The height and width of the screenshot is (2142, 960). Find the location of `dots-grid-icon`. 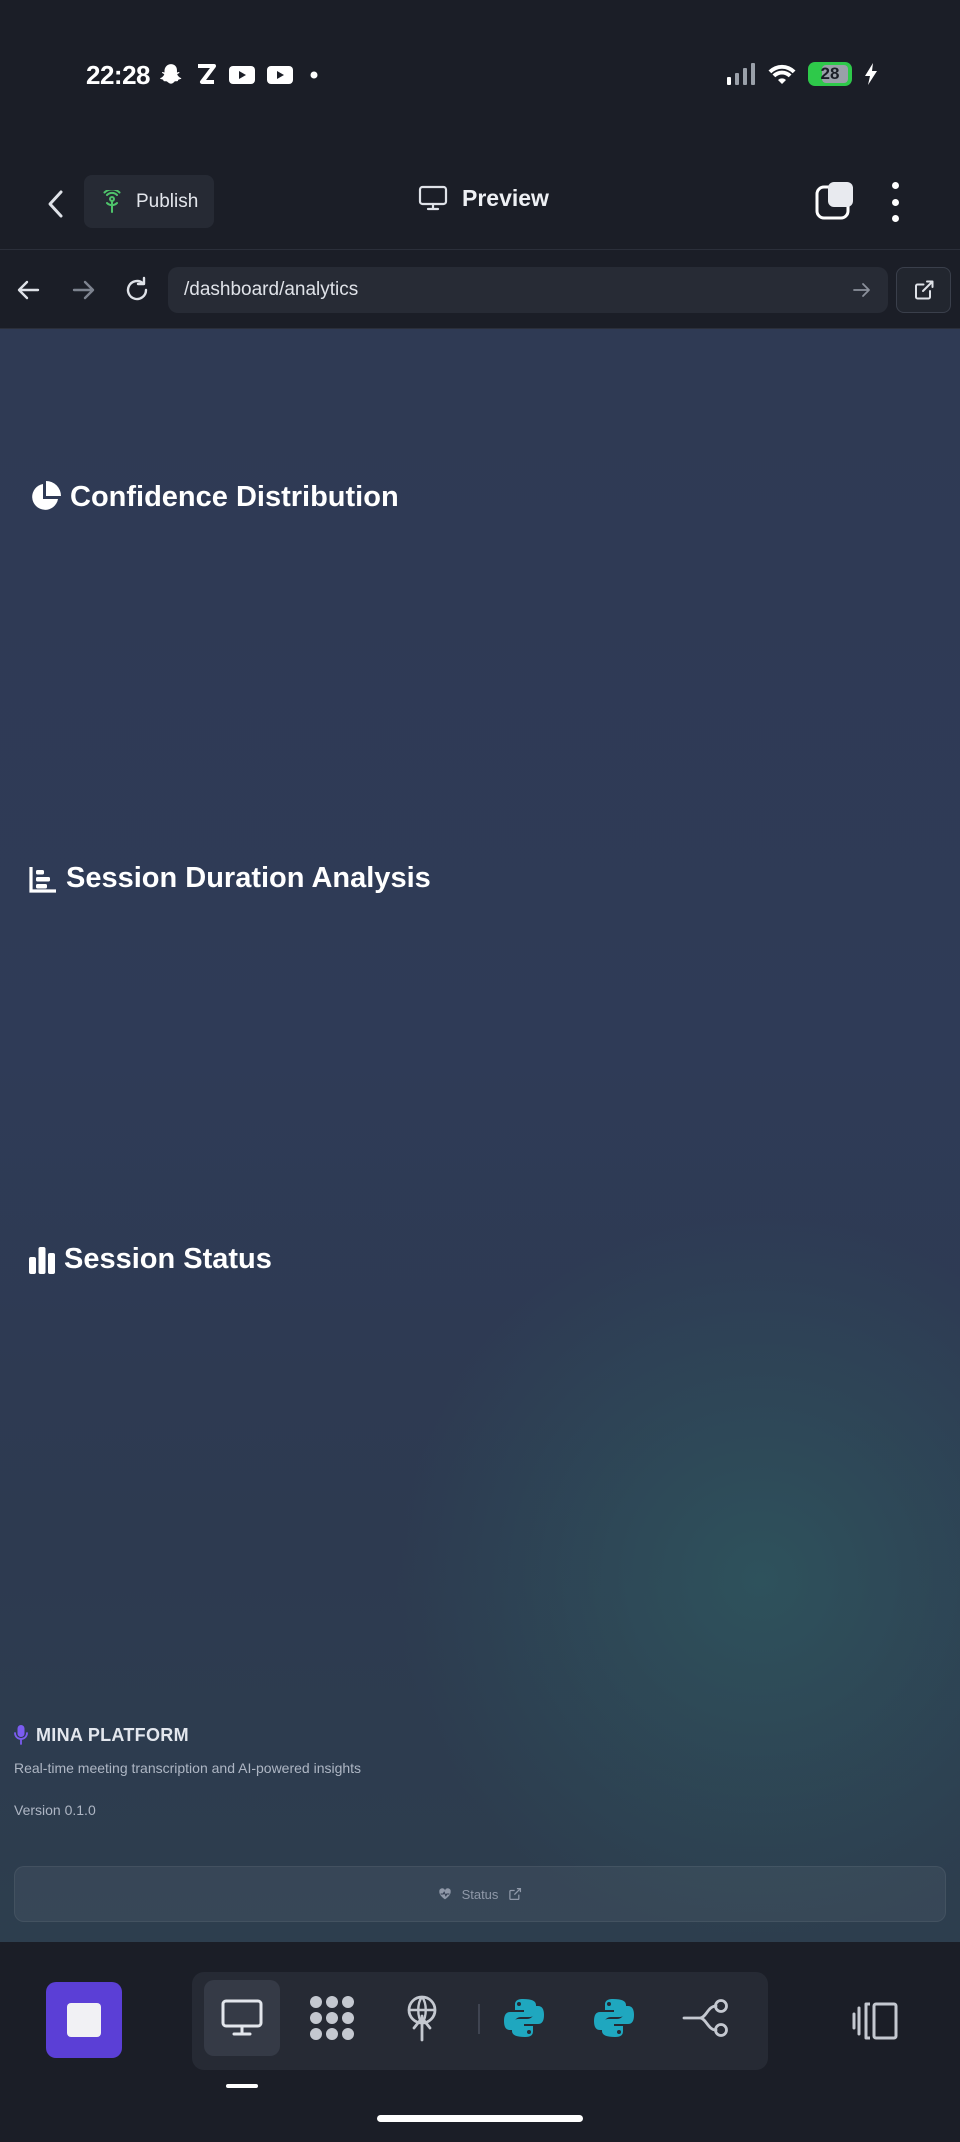

dots-grid-icon is located at coordinates (332, 2018).